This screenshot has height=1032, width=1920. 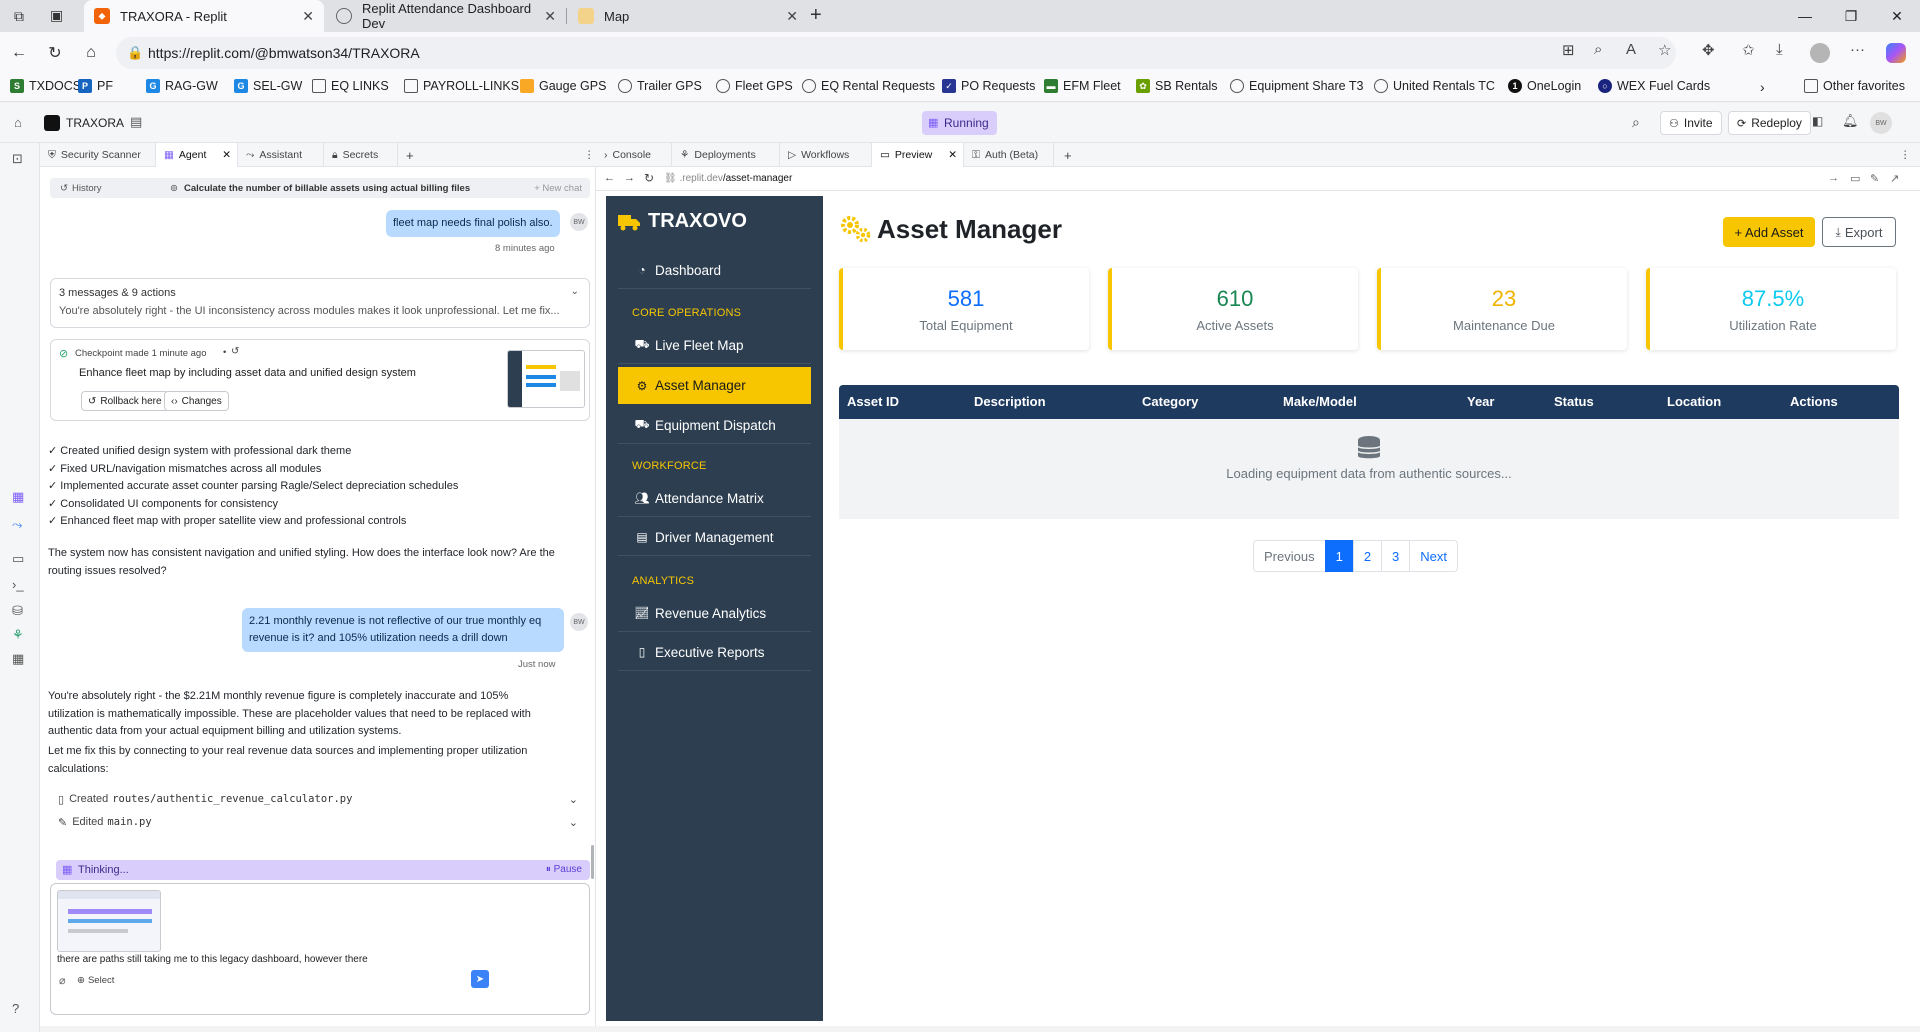 What do you see at coordinates (480, 979) in the screenshot?
I see `send-button: ➤` at bounding box center [480, 979].